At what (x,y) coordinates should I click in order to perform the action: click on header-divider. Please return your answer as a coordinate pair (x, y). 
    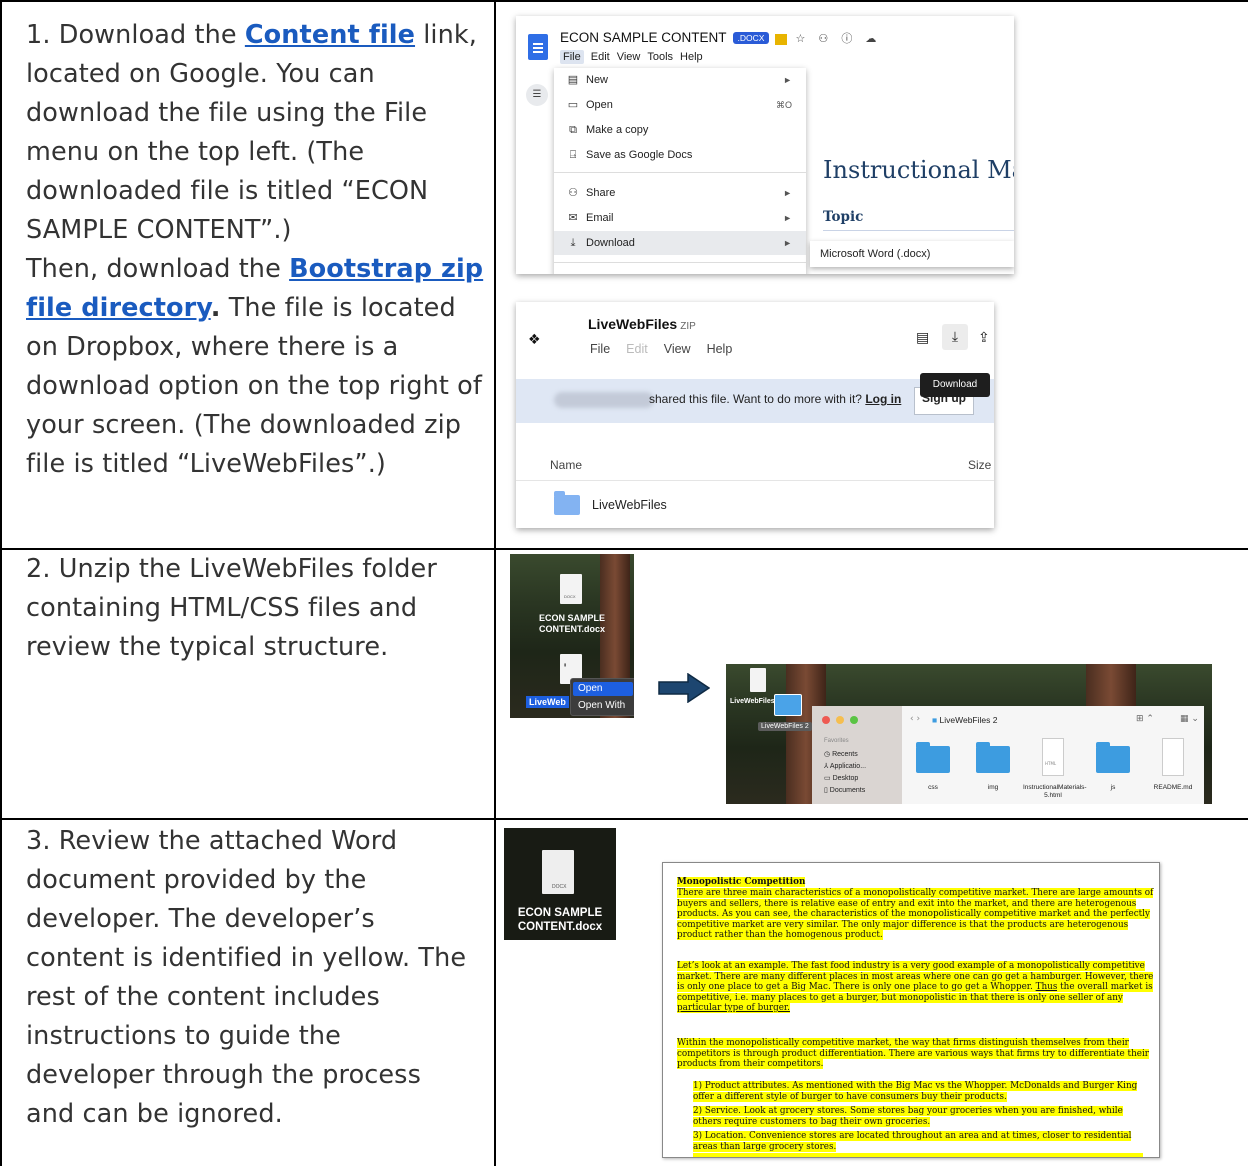
    Looking at the image, I should click on (755, 480).